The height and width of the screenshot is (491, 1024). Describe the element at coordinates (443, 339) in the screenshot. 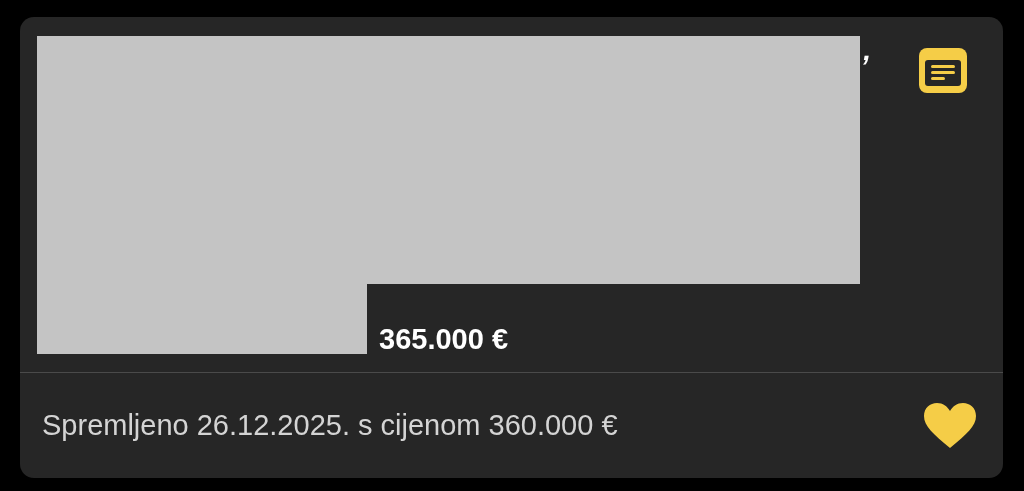

I see `price: 365.000 €` at that location.